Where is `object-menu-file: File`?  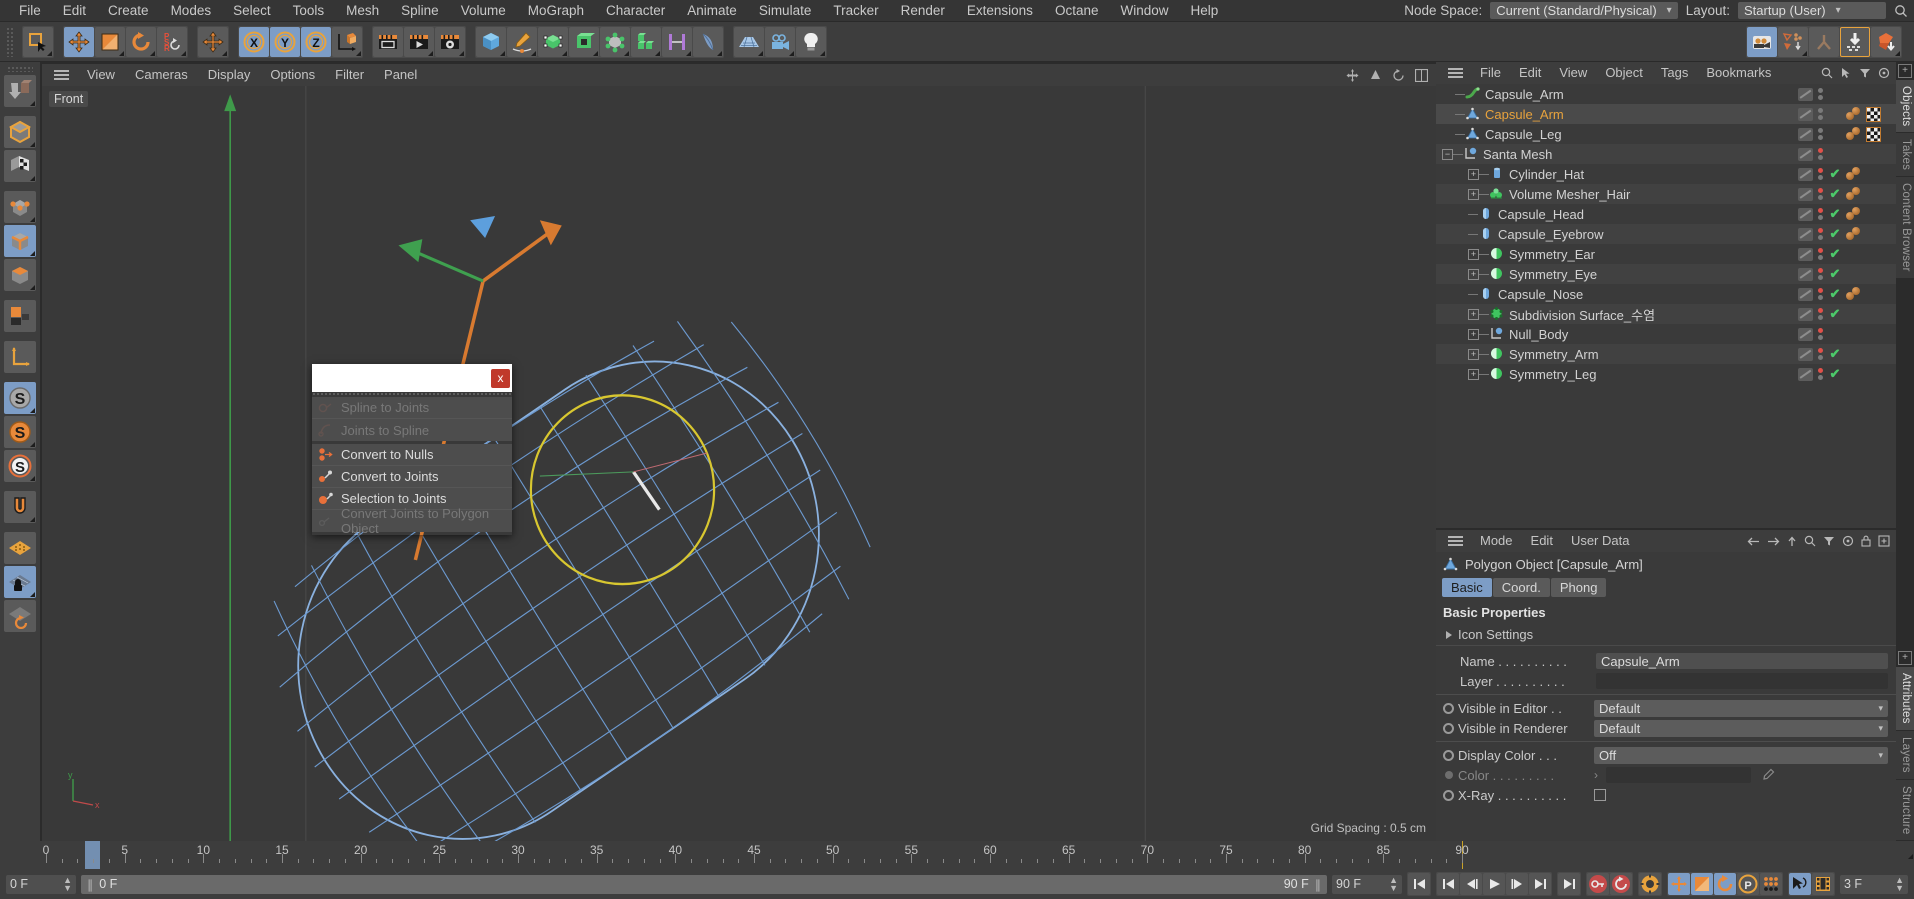 object-menu-file: File is located at coordinates (1490, 73).